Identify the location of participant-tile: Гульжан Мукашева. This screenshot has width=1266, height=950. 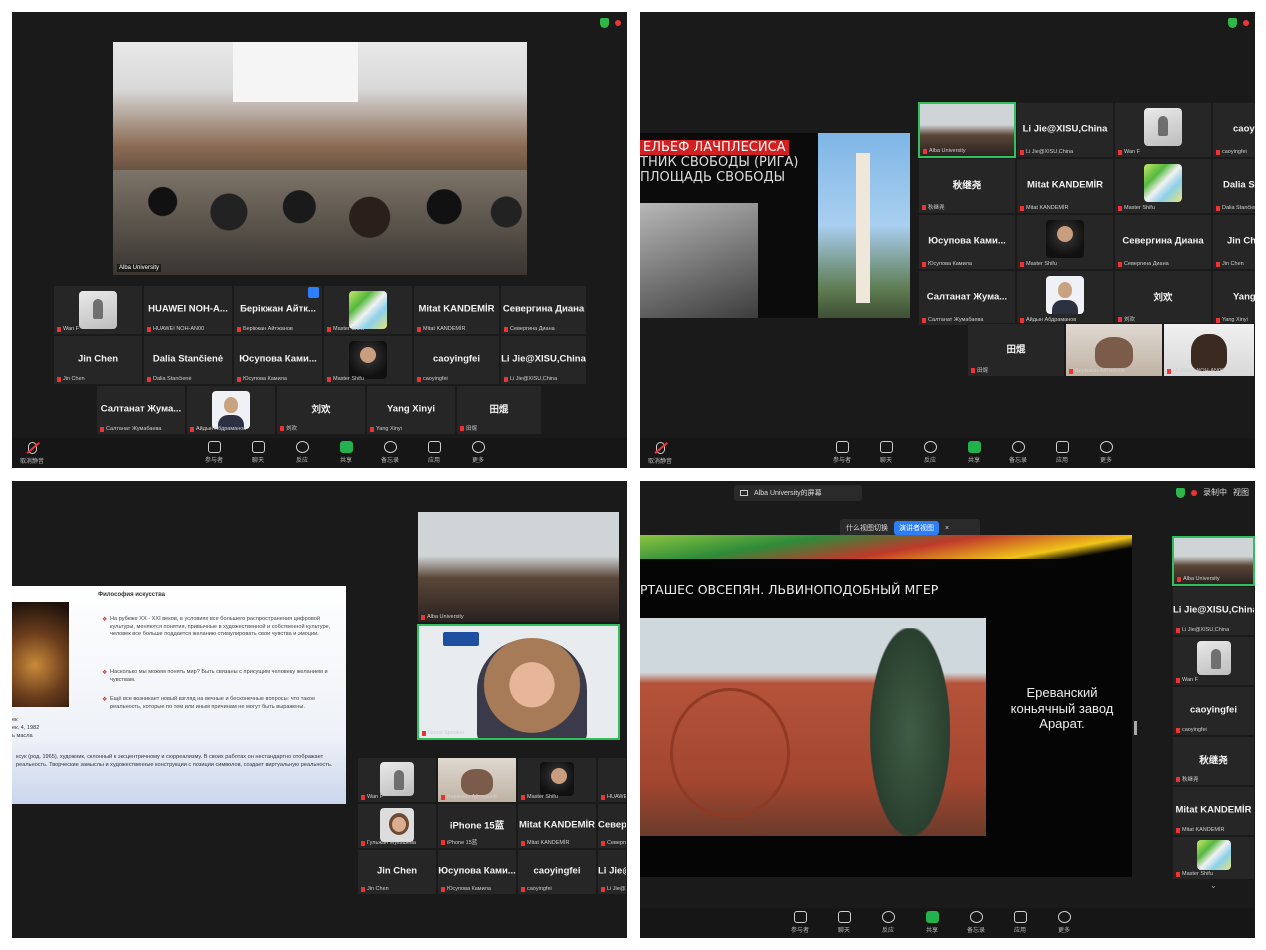
(397, 826).